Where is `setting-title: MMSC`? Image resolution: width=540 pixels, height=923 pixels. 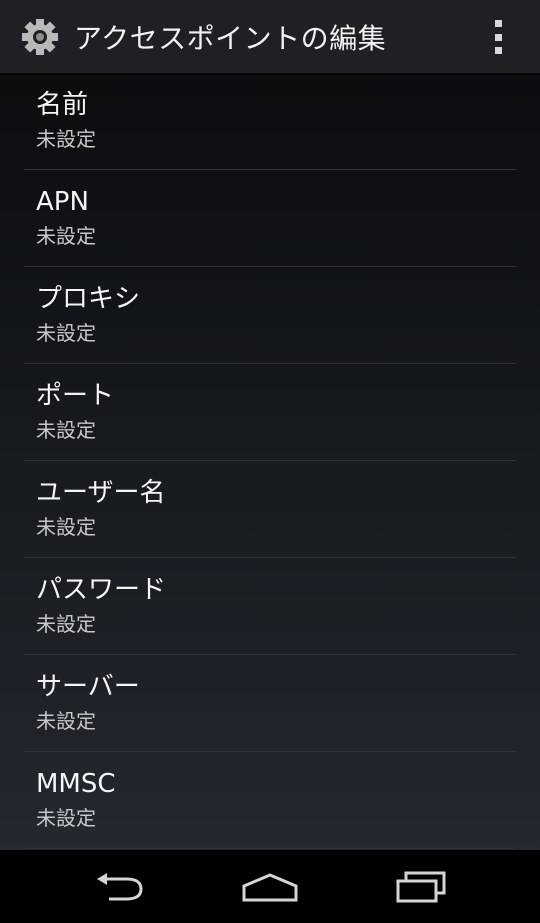
setting-title: MMSC is located at coordinates (76, 784).